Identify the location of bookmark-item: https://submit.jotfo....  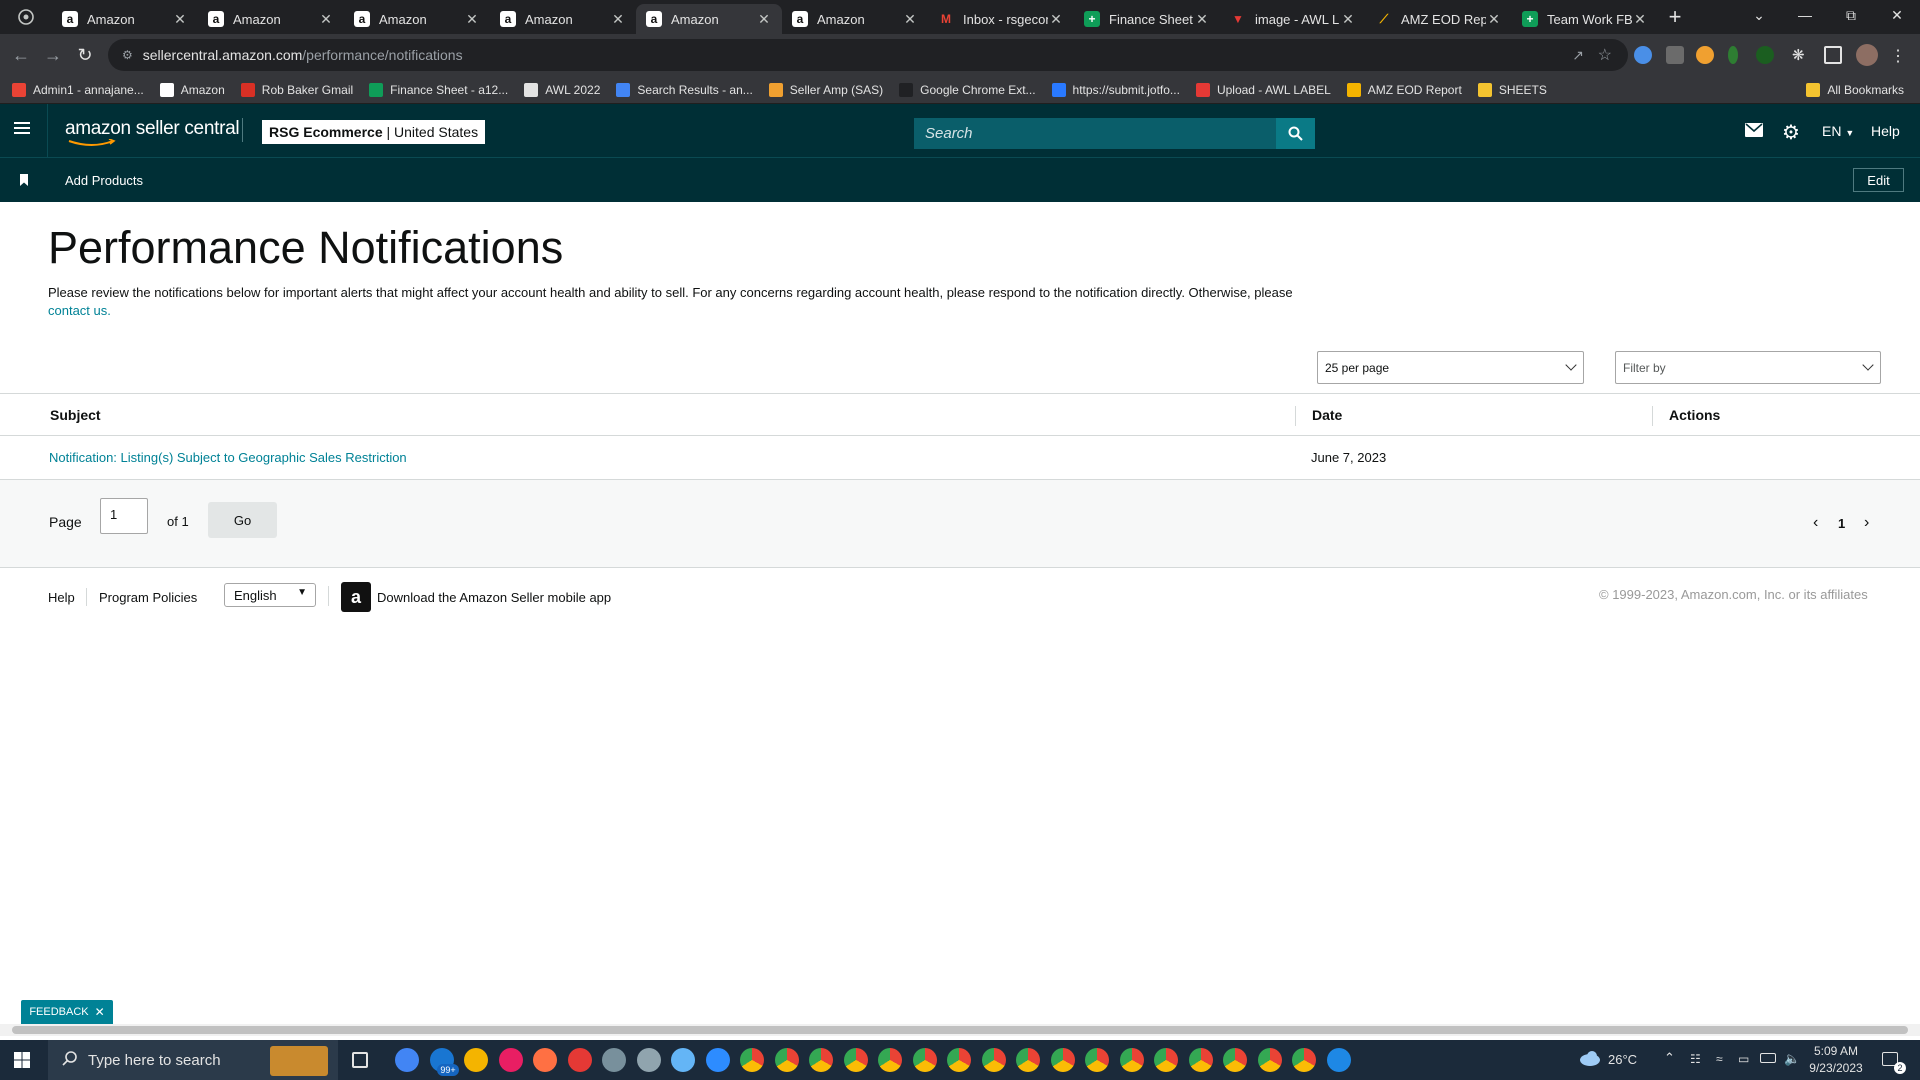
(1115, 89).